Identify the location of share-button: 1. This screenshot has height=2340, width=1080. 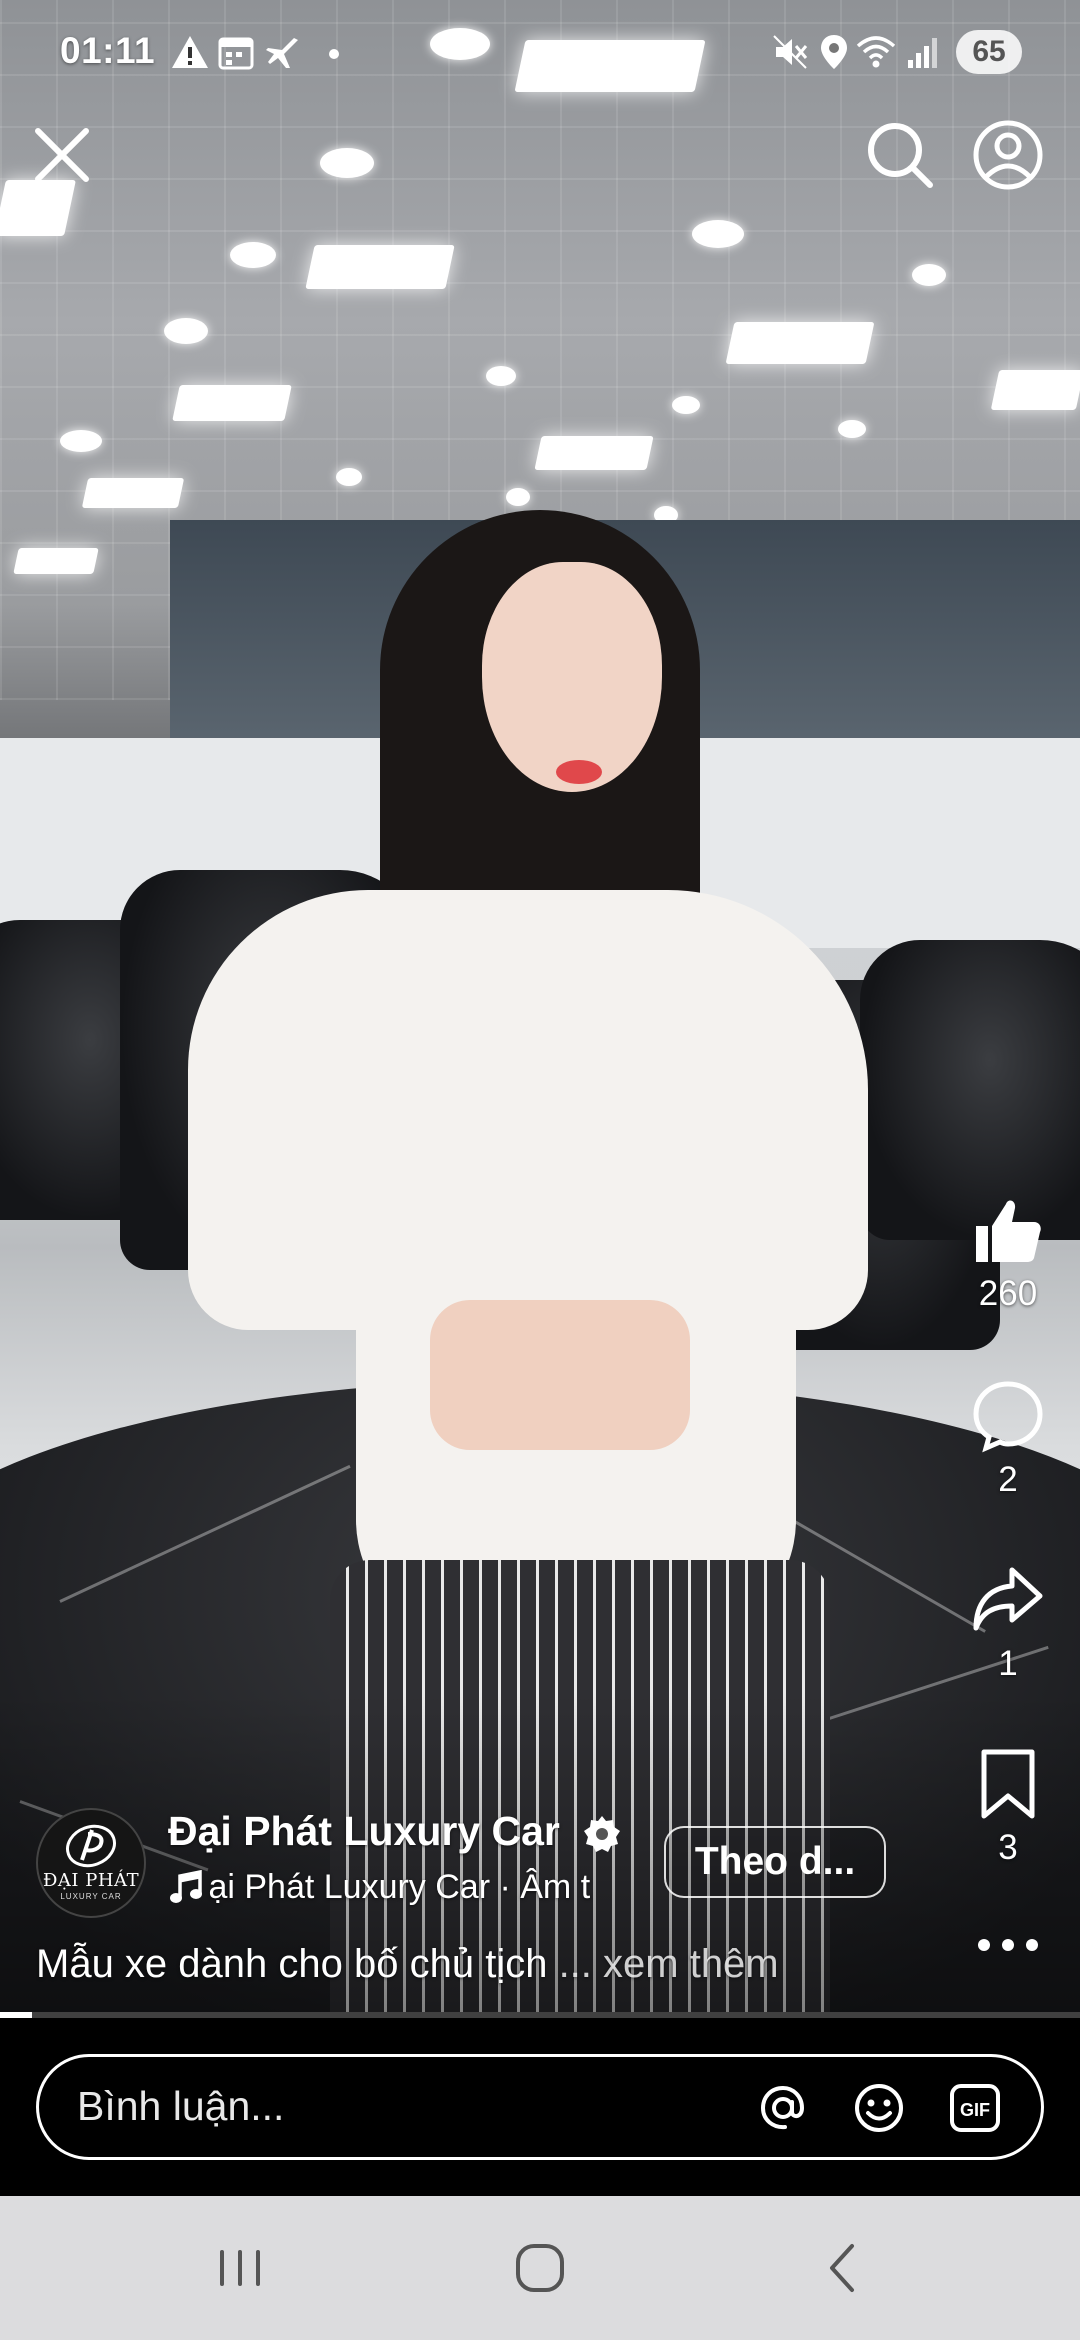
(1008, 1623).